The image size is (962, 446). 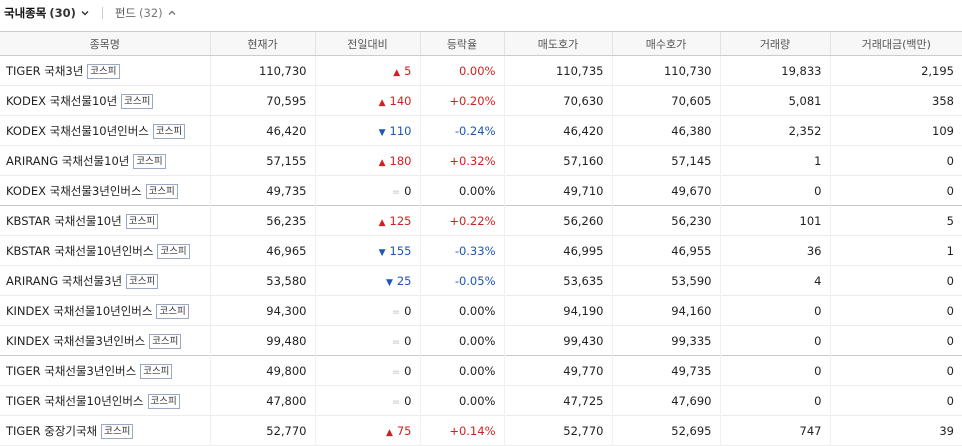 I want to click on current-price: 70,595, so click(x=262, y=100).